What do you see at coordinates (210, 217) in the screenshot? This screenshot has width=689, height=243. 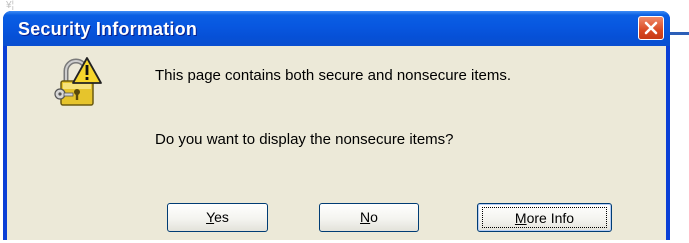 I see `yes-mnemonic: Y` at bounding box center [210, 217].